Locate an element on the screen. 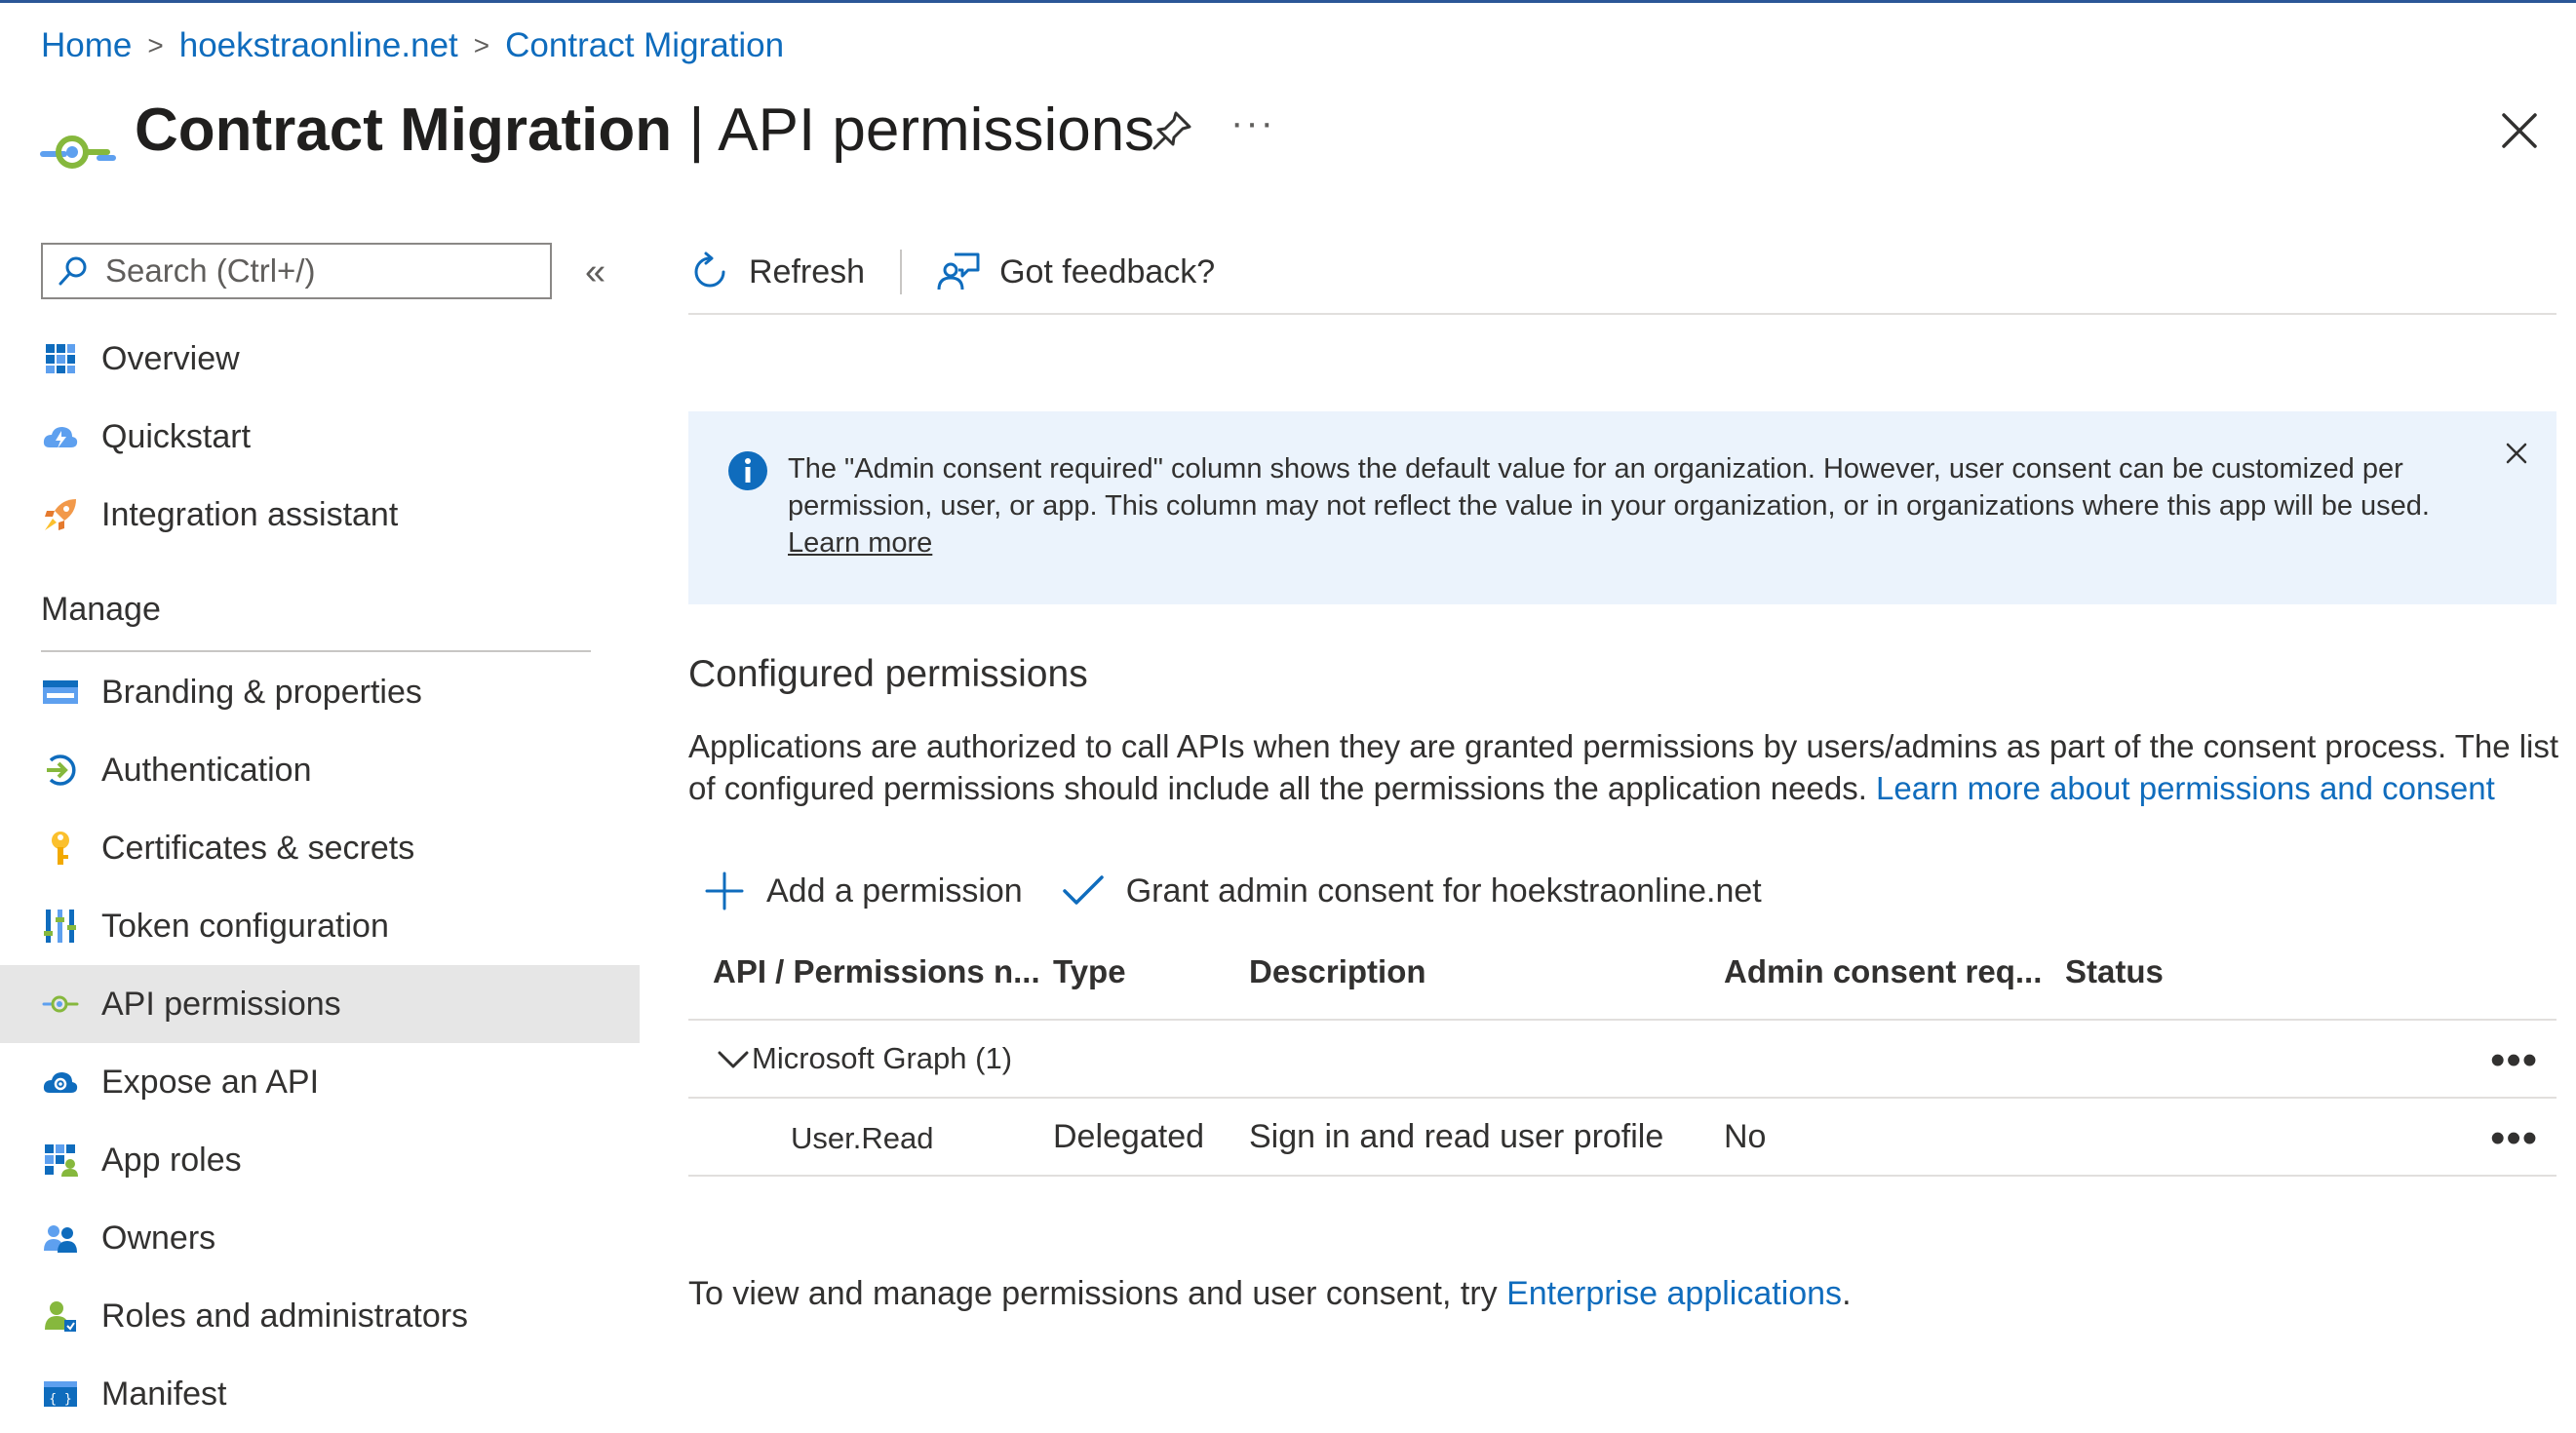 The image size is (2576, 1433). manifest-icon: { } is located at coordinates (60, 1394).